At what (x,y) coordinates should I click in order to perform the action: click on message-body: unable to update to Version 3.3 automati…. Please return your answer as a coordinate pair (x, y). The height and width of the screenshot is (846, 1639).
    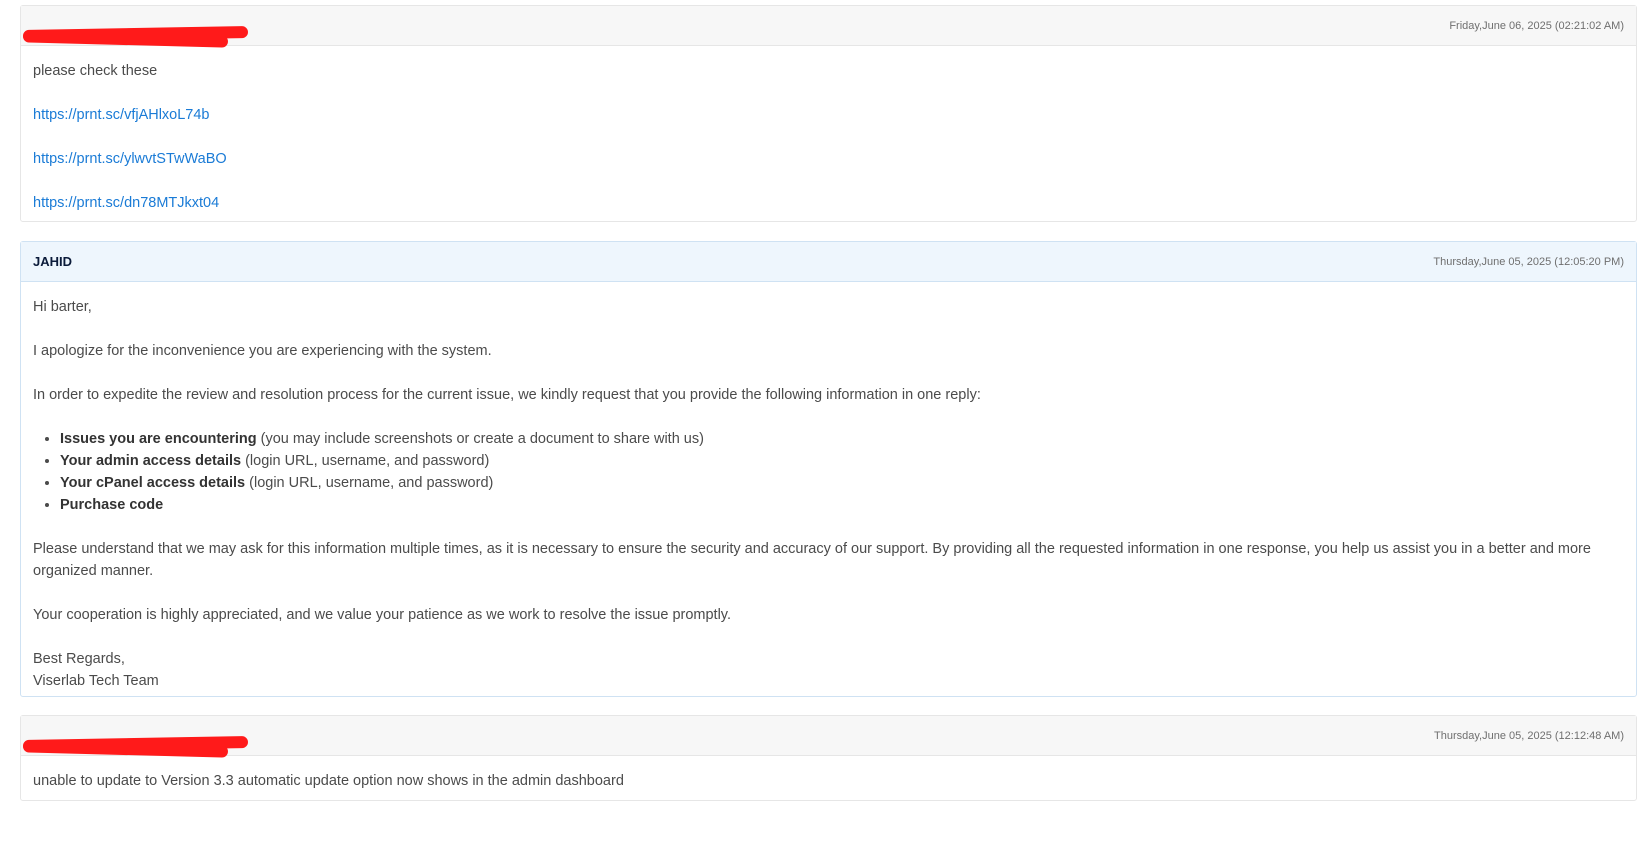
    Looking at the image, I should click on (828, 780).